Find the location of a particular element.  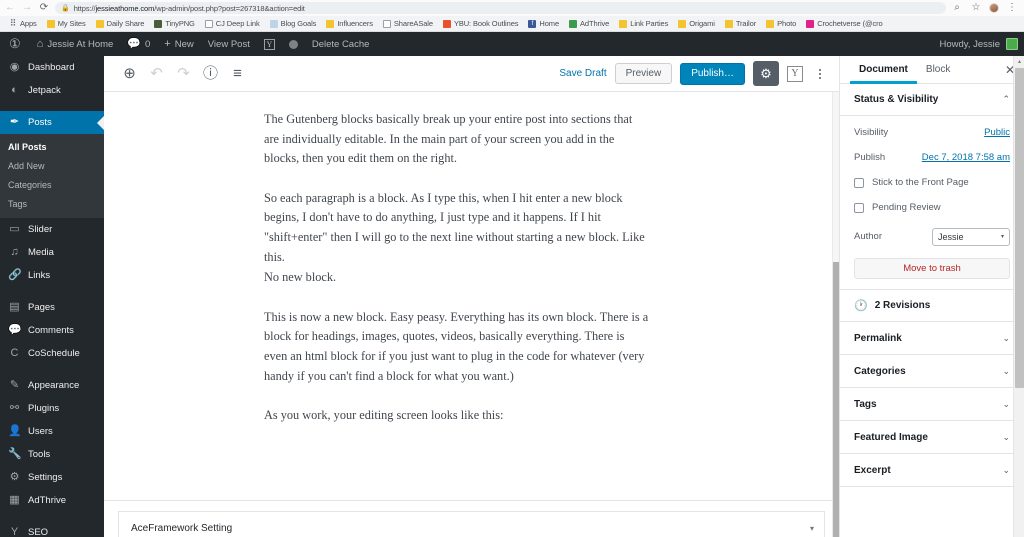

bookmark-item: Influencers is located at coordinates (349, 24).